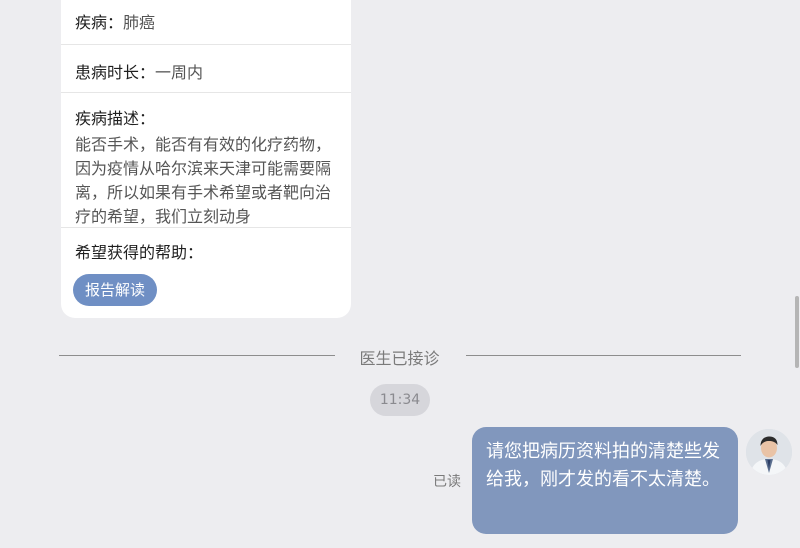 Image resolution: width=800 pixels, height=548 pixels. I want to click on notice-divider-right, so click(603, 355).